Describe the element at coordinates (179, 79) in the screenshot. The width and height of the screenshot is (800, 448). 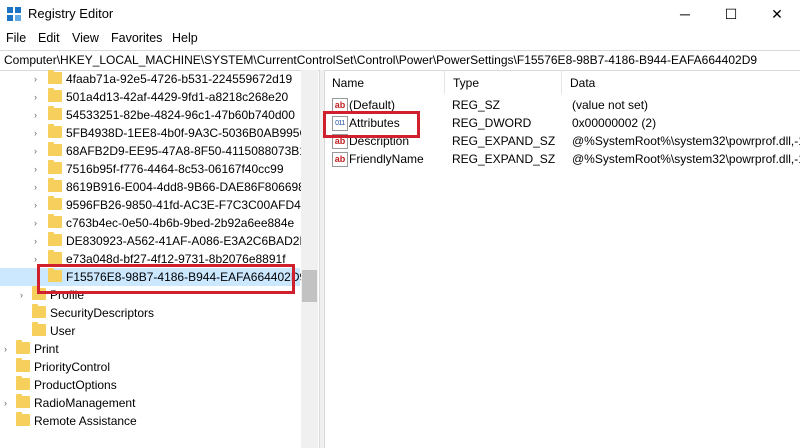
I see `tree-item-label: 4faab71a-92e5-4726-b531-224559672d19` at that location.